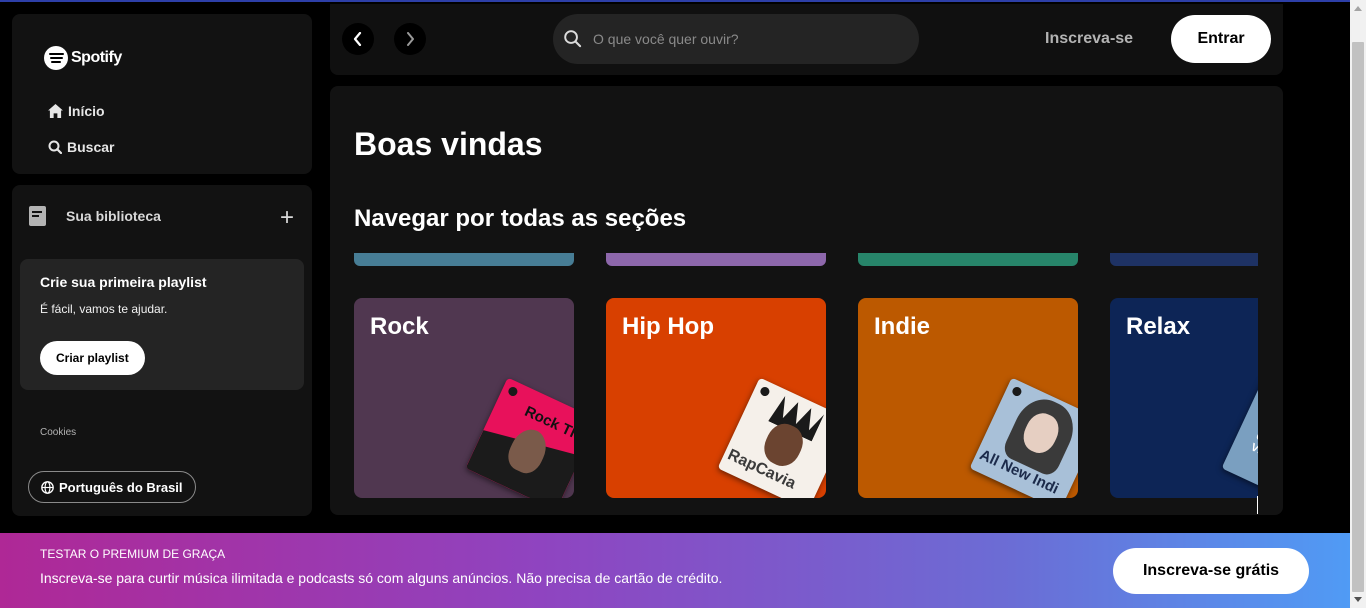  What do you see at coordinates (399, 326) in the screenshot?
I see `genre-title: Rock` at bounding box center [399, 326].